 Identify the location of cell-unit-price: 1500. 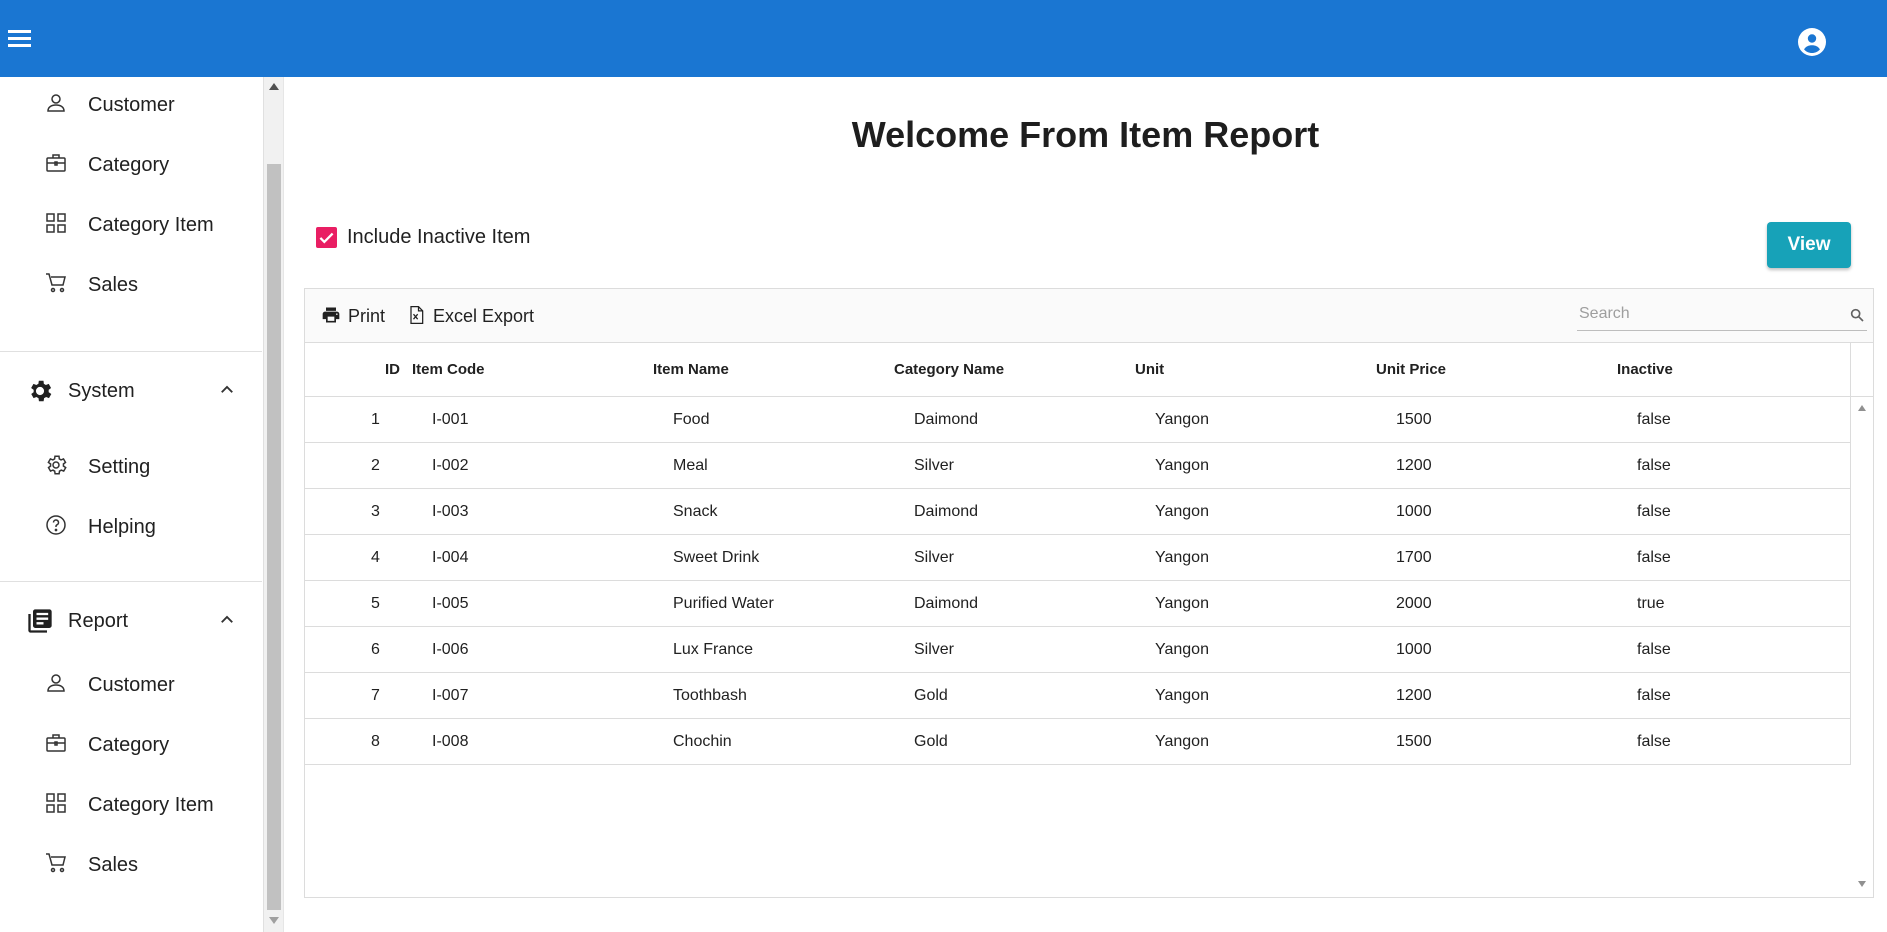
(1414, 741).